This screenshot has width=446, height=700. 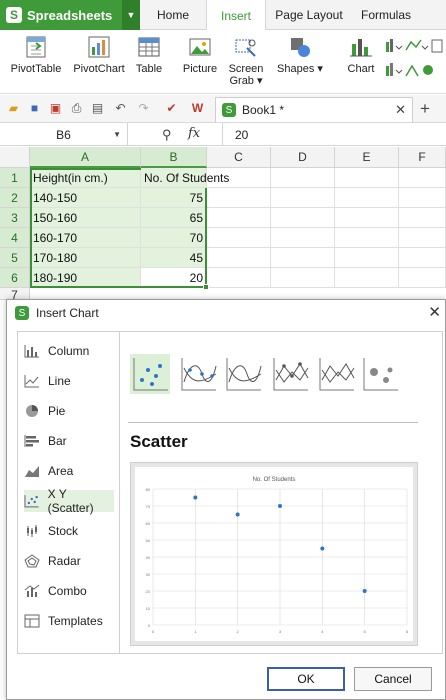 I want to click on row-header-1: 1, so click(x=15, y=178).